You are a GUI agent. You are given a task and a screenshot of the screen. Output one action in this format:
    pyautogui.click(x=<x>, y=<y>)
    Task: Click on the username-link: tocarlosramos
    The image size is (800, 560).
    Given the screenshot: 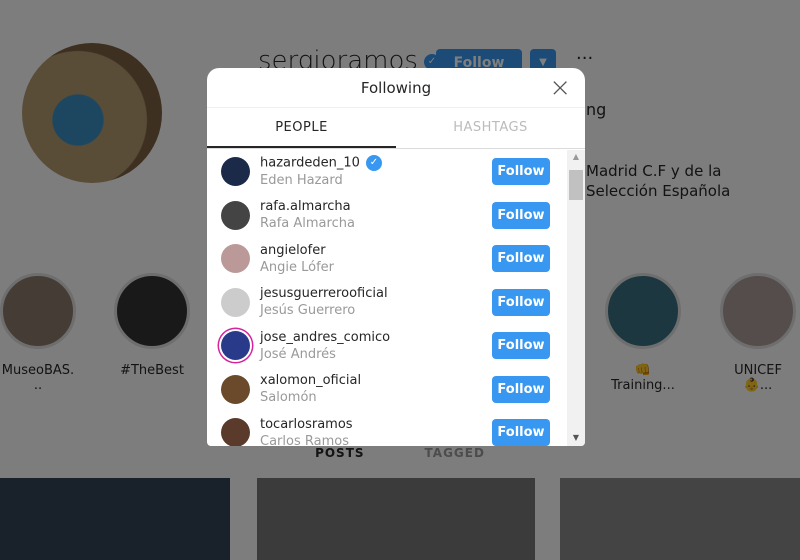 What is the action you would take?
    pyautogui.click(x=306, y=424)
    